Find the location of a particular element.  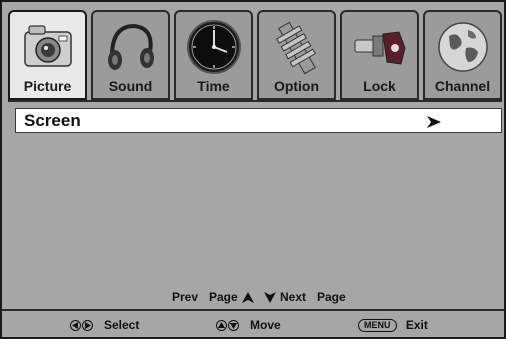

tab-sound: Sound is located at coordinates (130, 55).